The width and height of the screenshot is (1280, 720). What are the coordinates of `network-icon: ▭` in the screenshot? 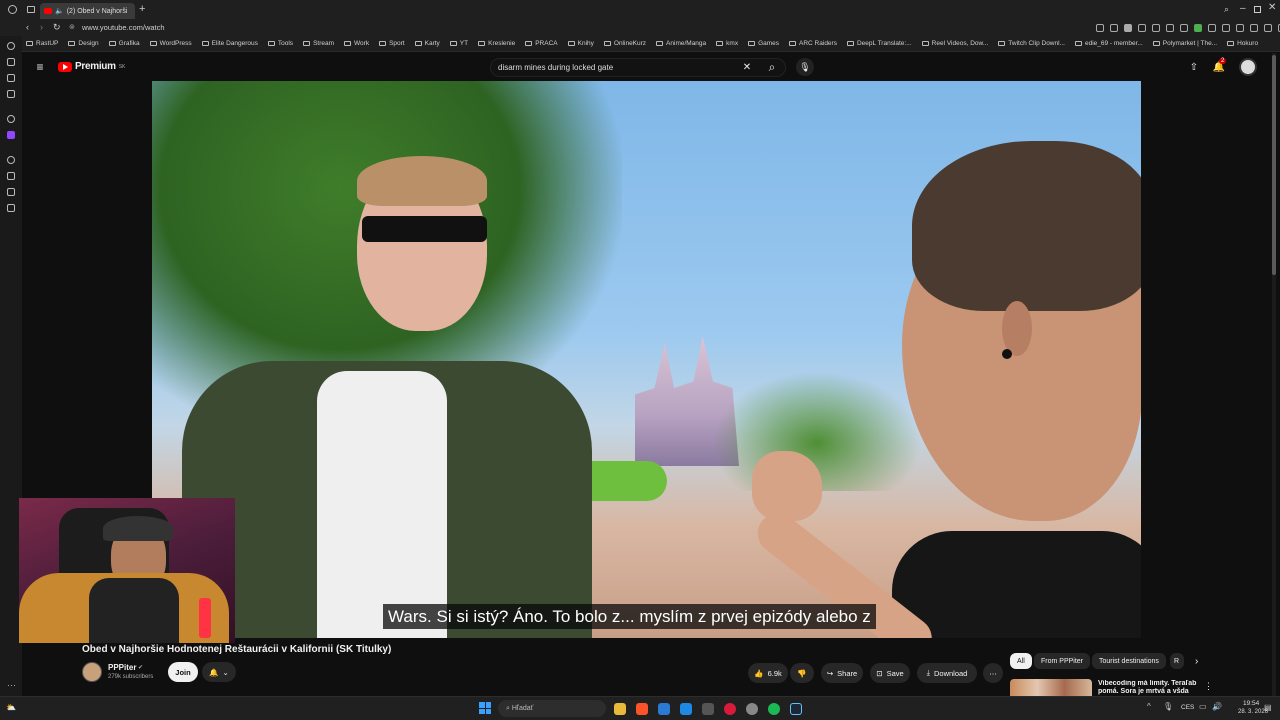 It's located at (1203, 706).